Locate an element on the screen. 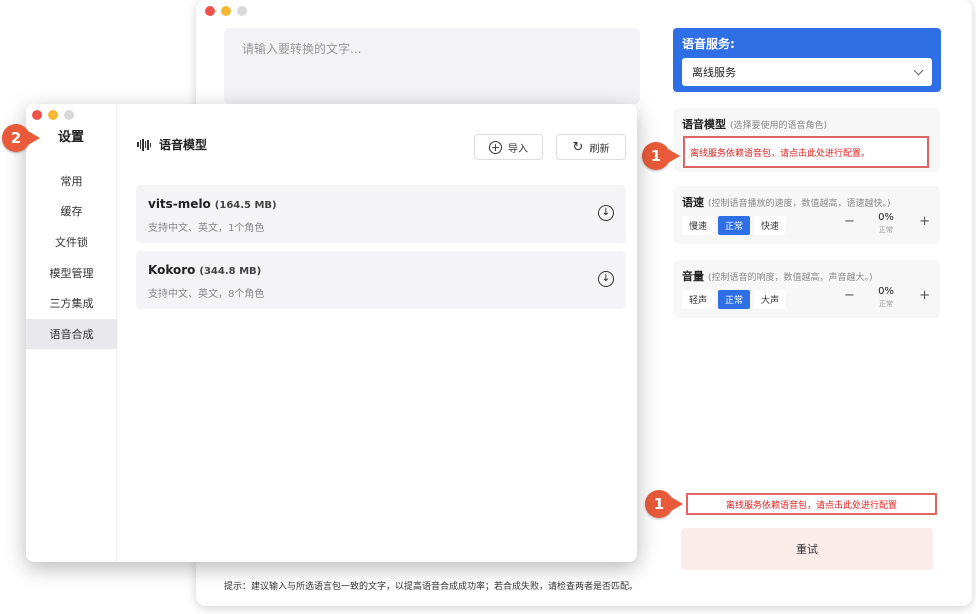 The image size is (976, 614). voice-model-title: 语音模型 (选择要使用的语音角色) is located at coordinates (807, 124).